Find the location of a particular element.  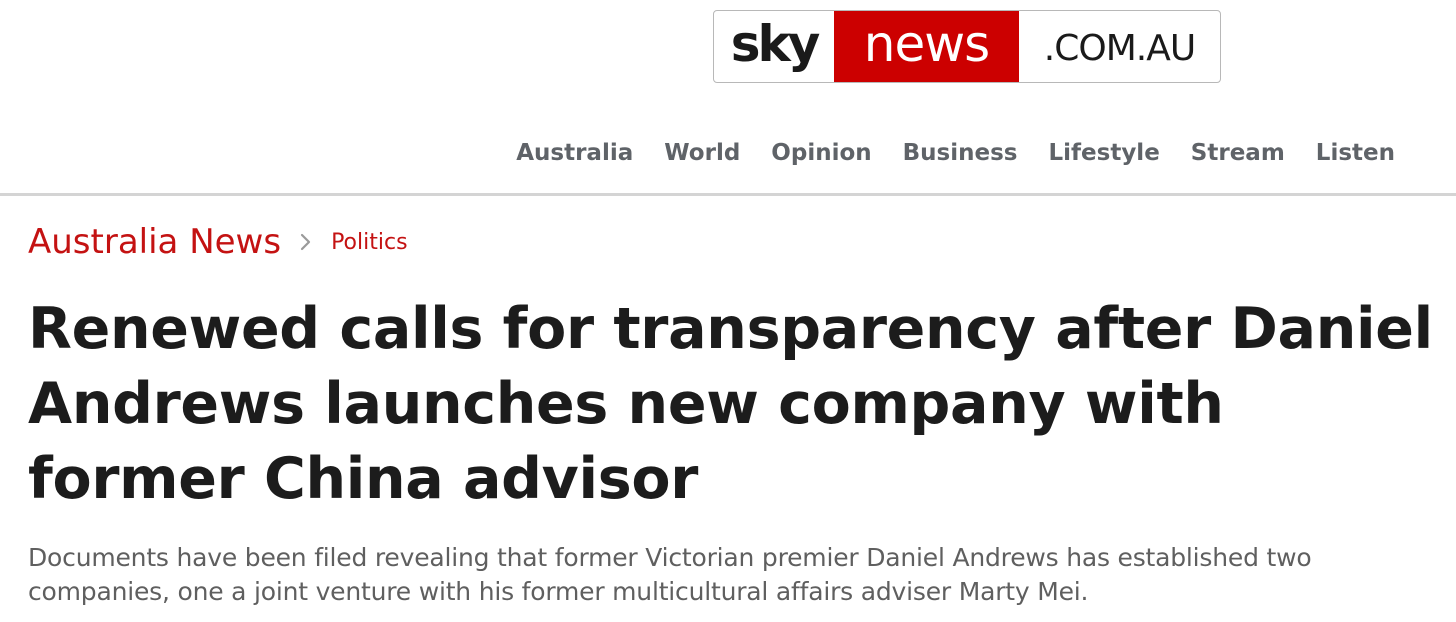

nav-item-lifestyle: Lifestyle is located at coordinates (1103, 153).